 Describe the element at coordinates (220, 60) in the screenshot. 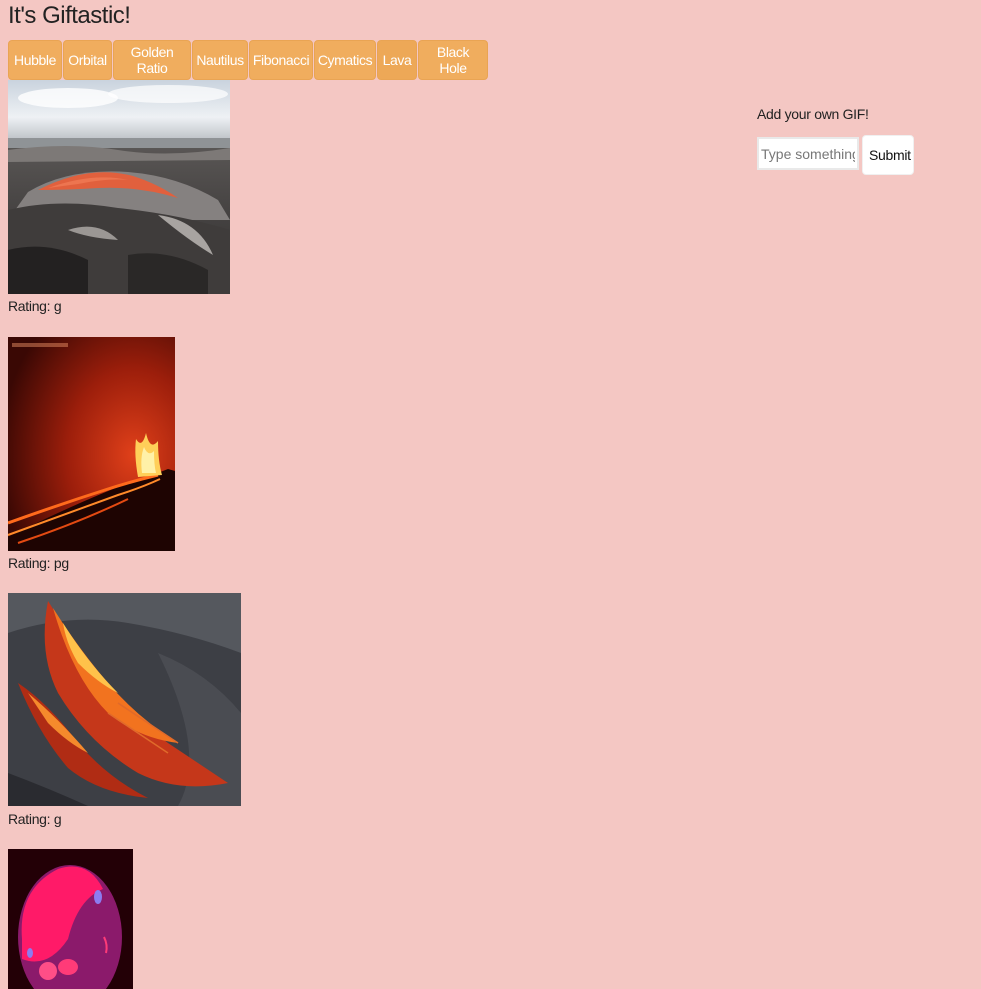

I see `topic-button-nautilus: Nautilus` at that location.